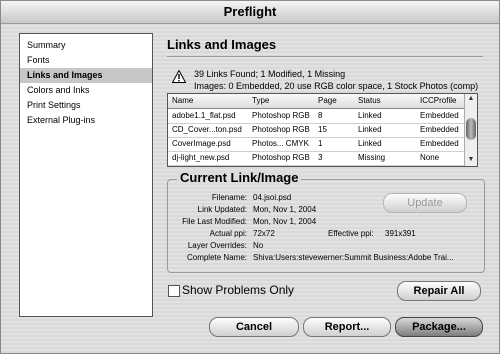  What do you see at coordinates (320, 157) in the screenshot?
I see `cell-page: 3` at bounding box center [320, 157].